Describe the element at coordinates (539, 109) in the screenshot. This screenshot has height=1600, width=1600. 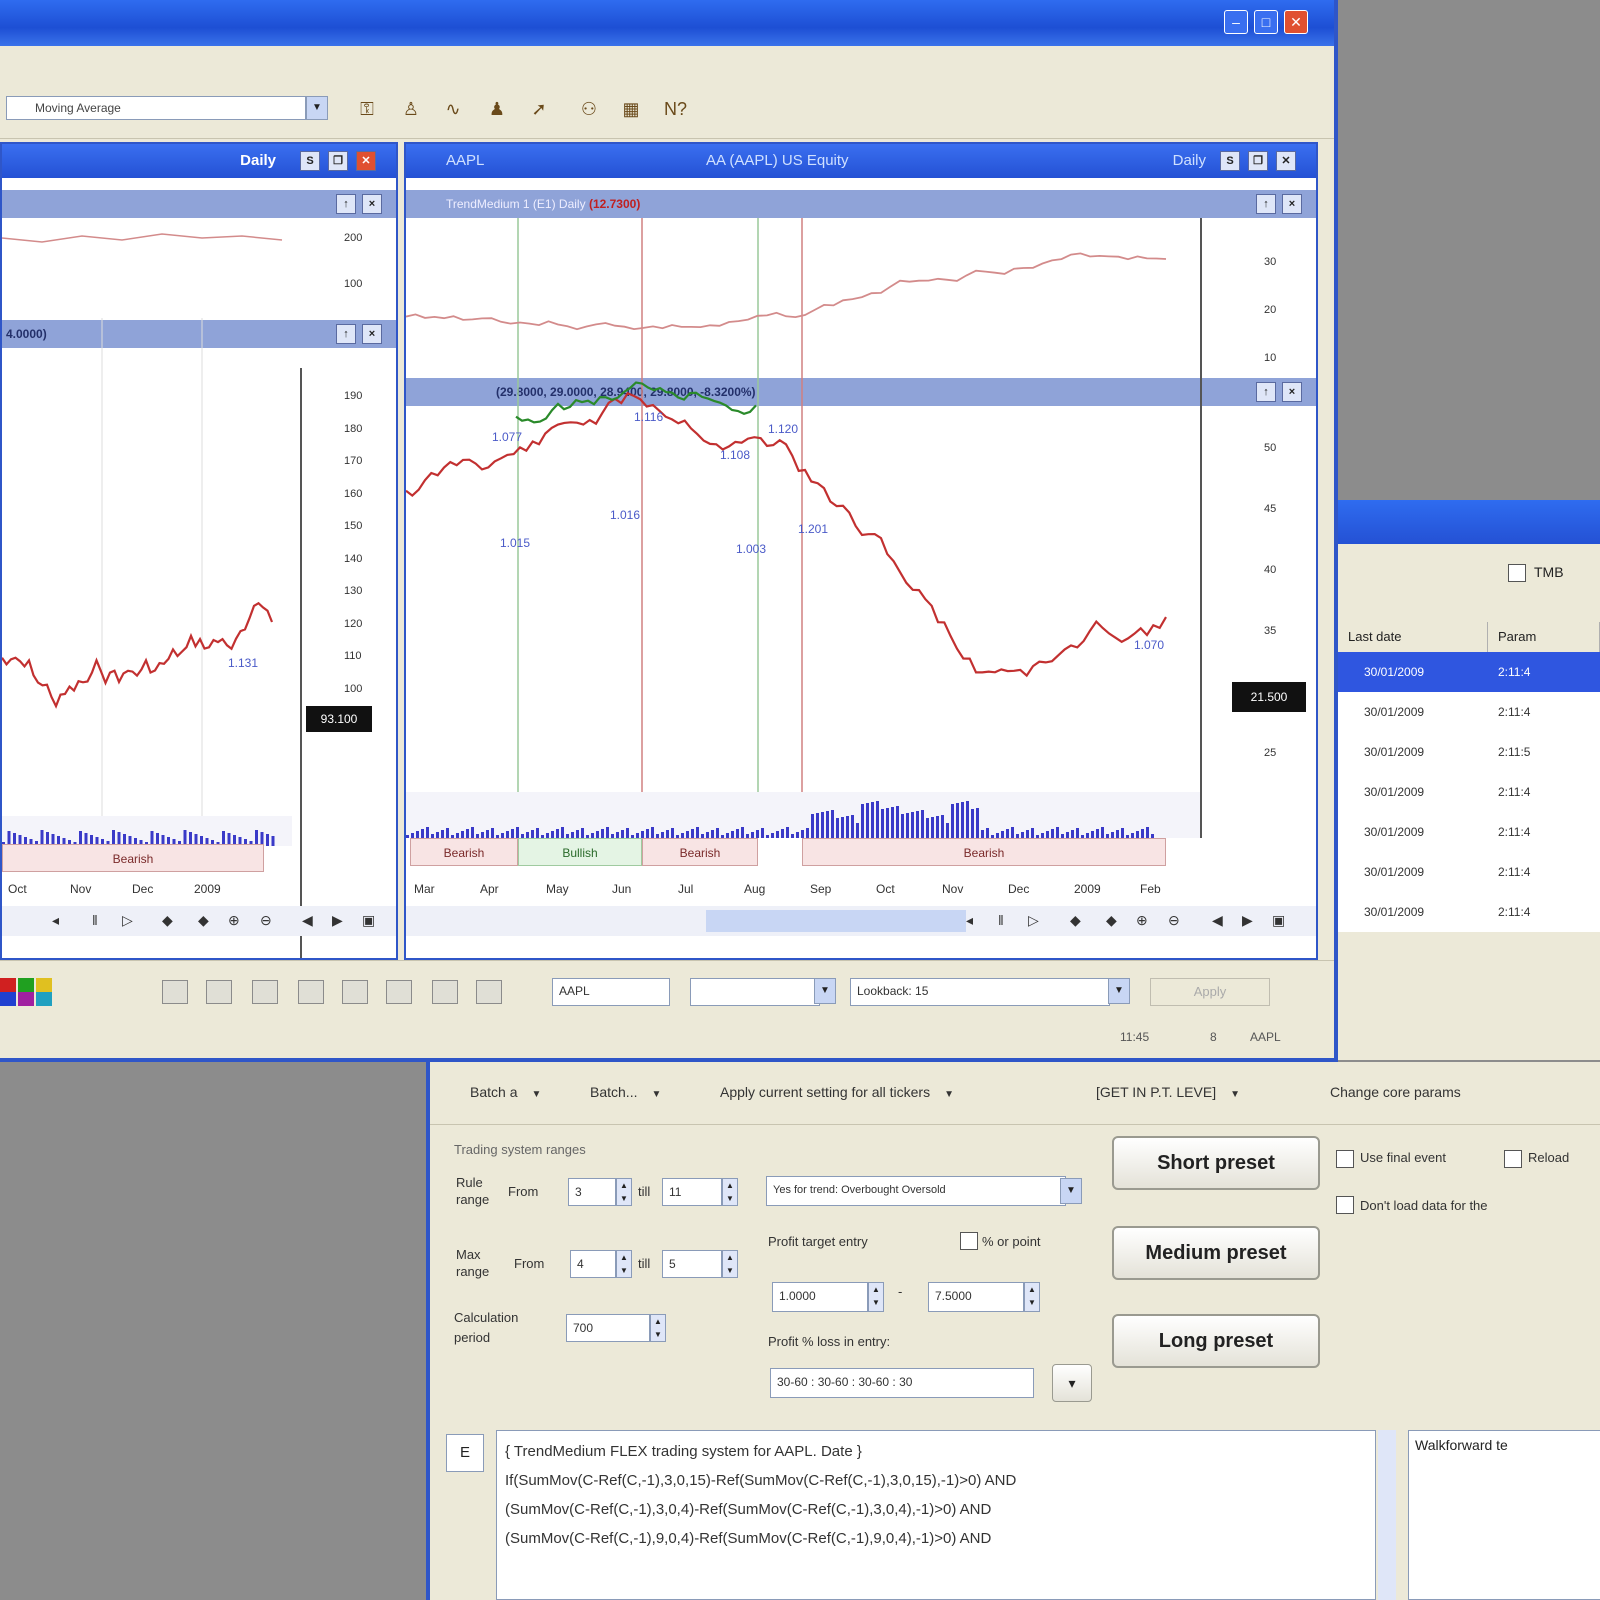
I see `arrow-icon: ➚` at that location.